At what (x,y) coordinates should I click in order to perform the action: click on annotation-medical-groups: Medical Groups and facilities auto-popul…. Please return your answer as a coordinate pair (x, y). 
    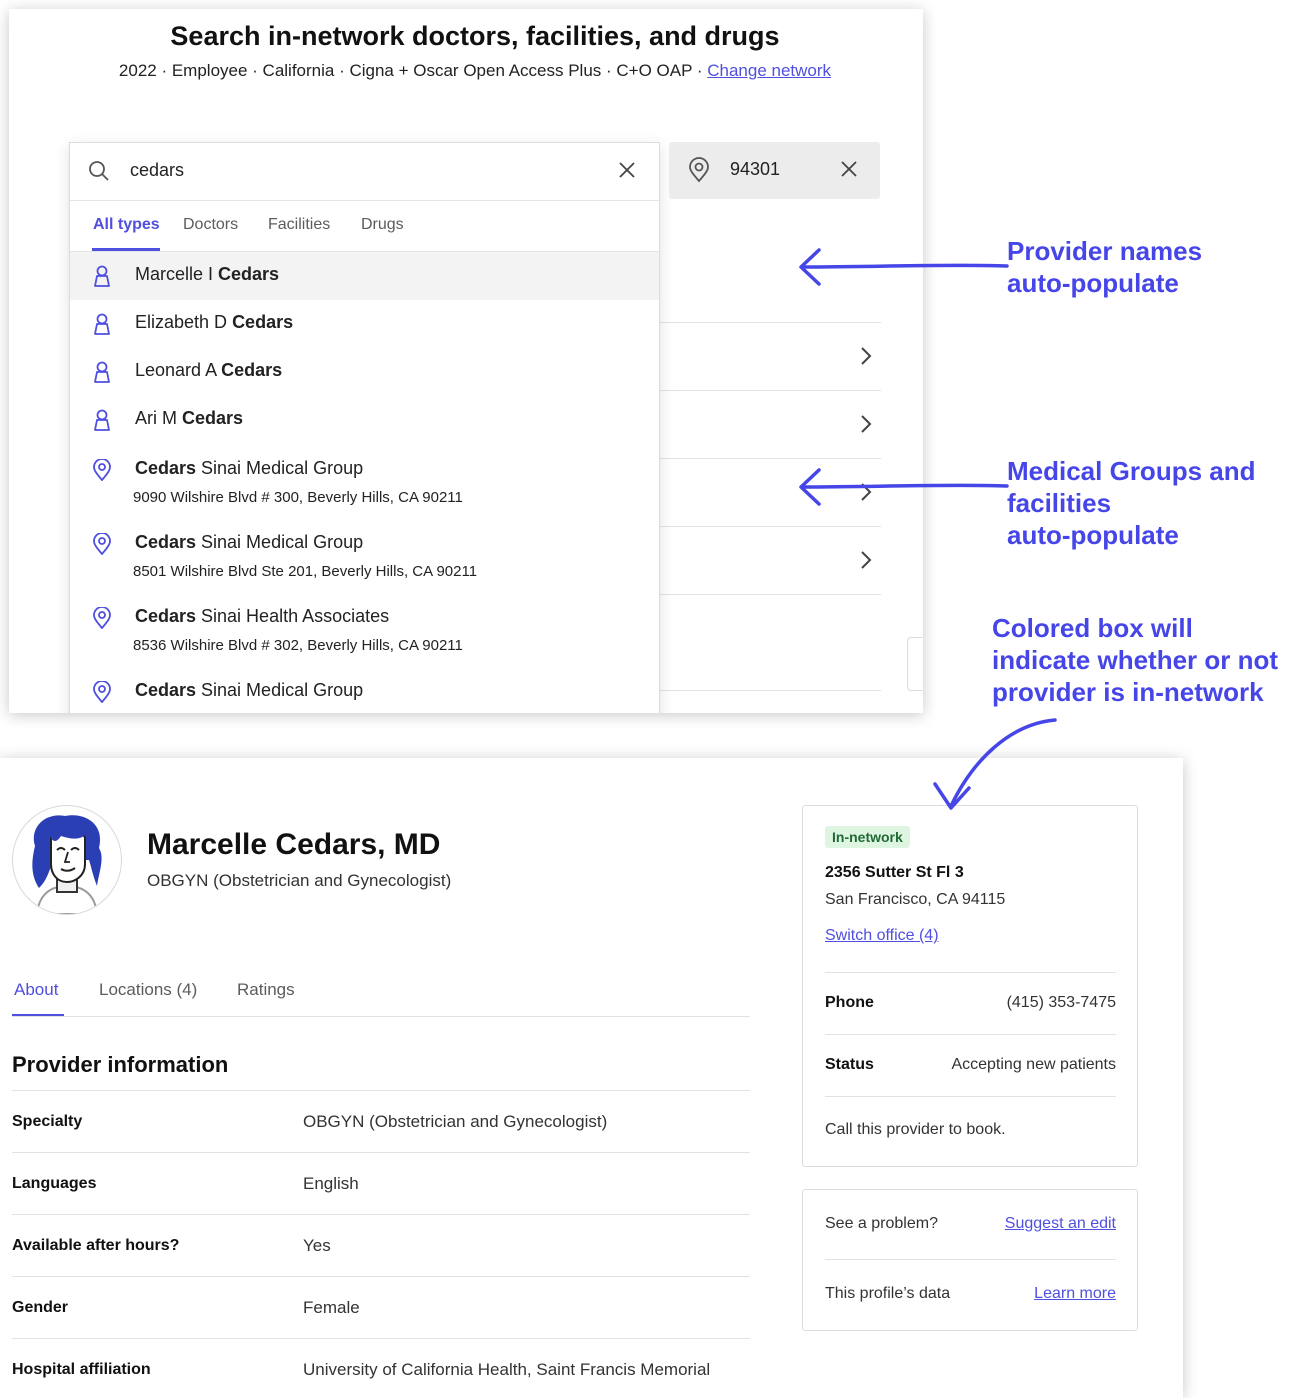
    Looking at the image, I should click on (1131, 503).